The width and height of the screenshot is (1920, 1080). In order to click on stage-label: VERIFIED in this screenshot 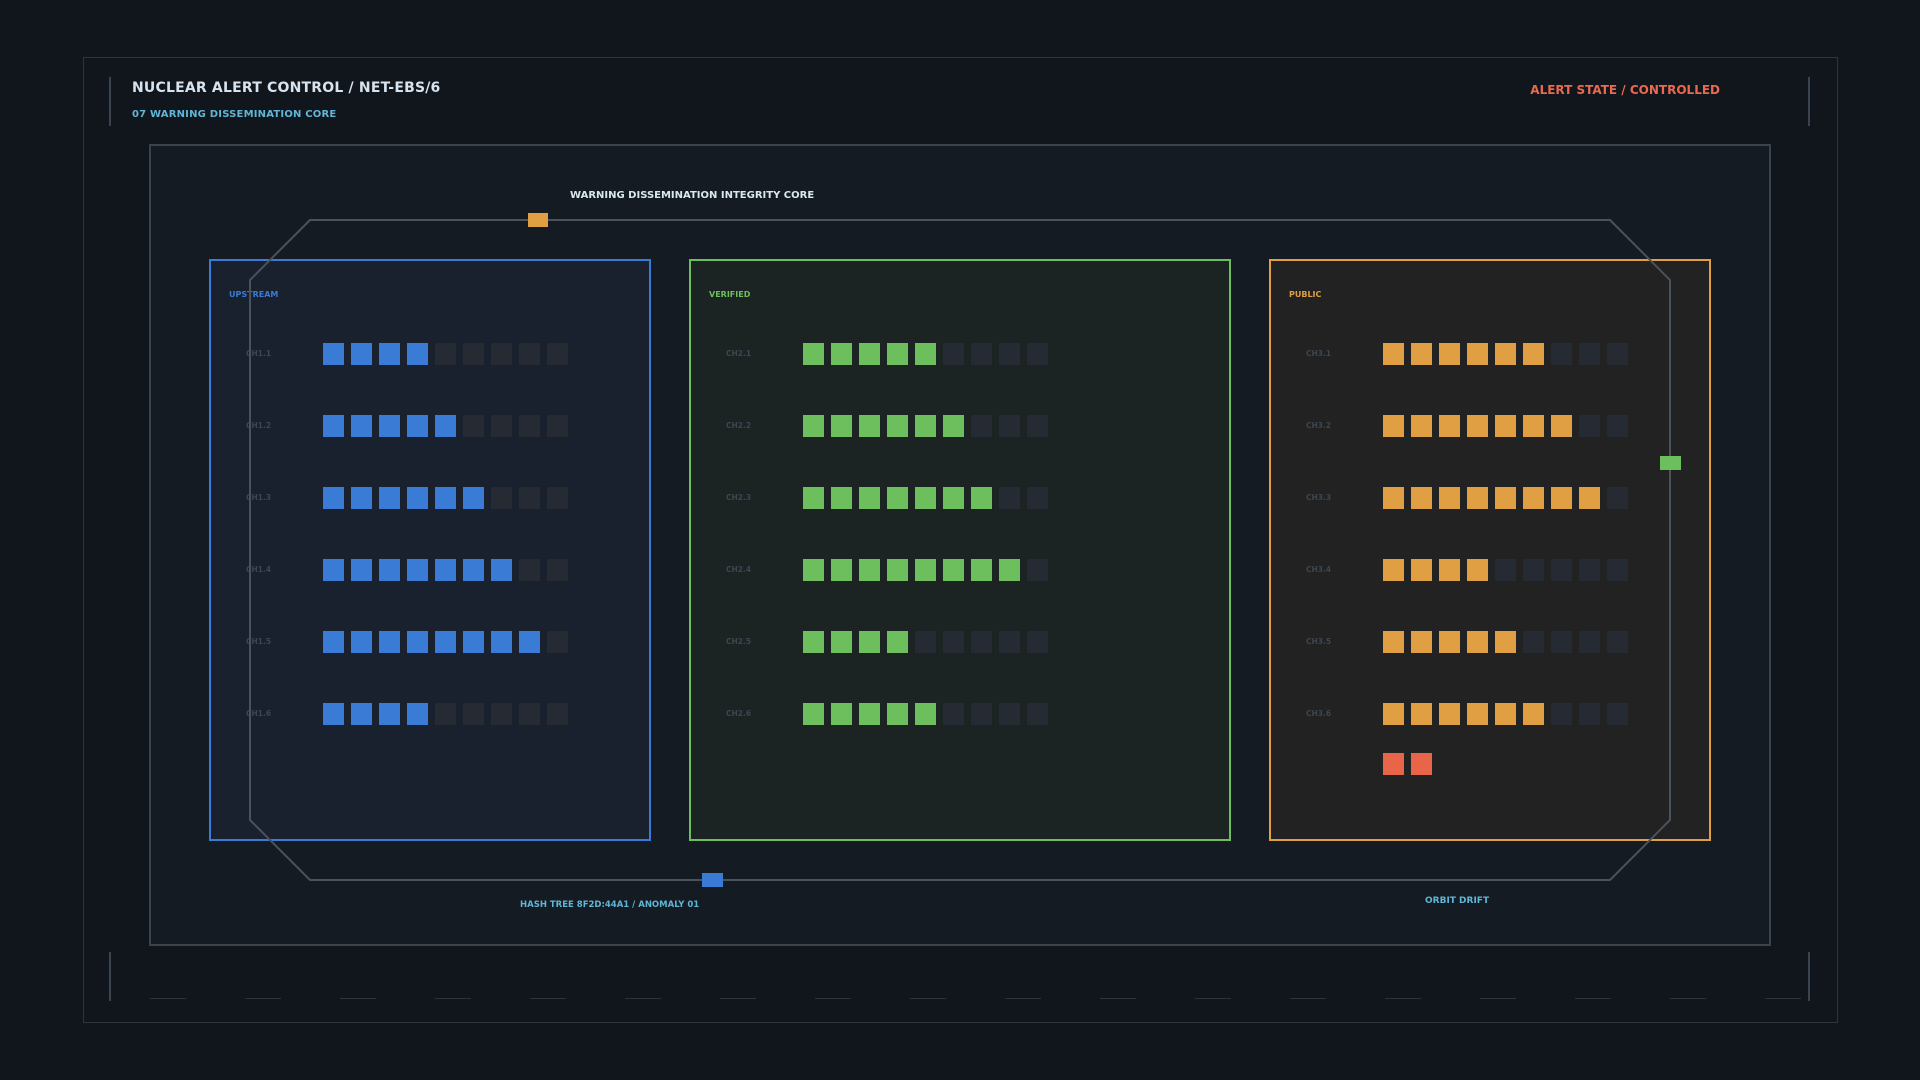, I will do `click(730, 294)`.